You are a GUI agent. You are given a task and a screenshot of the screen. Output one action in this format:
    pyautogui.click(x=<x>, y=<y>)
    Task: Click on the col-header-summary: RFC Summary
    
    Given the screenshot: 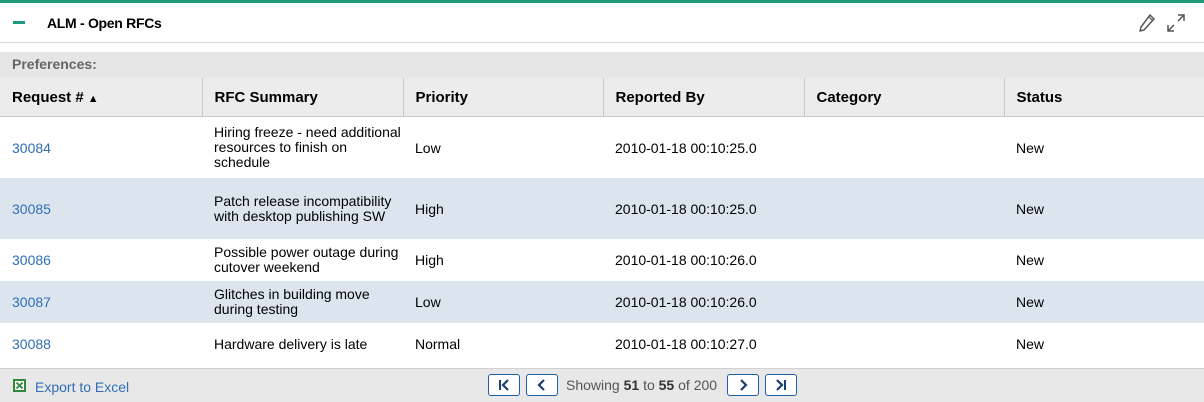 What is the action you would take?
    pyautogui.click(x=303, y=97)
    